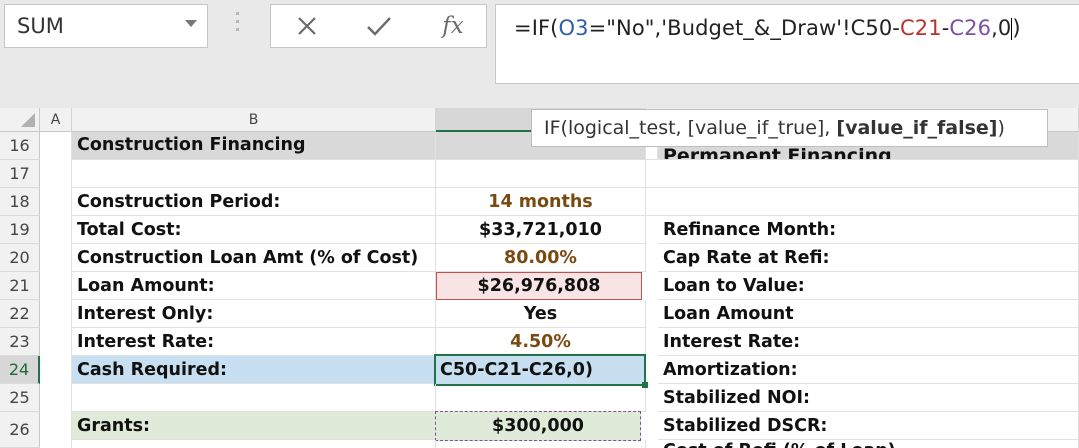 Image resolution: width=1079 pixels, height=448 pixels. I want to click on cell-b18: Construction Period:, so click(254, 202).